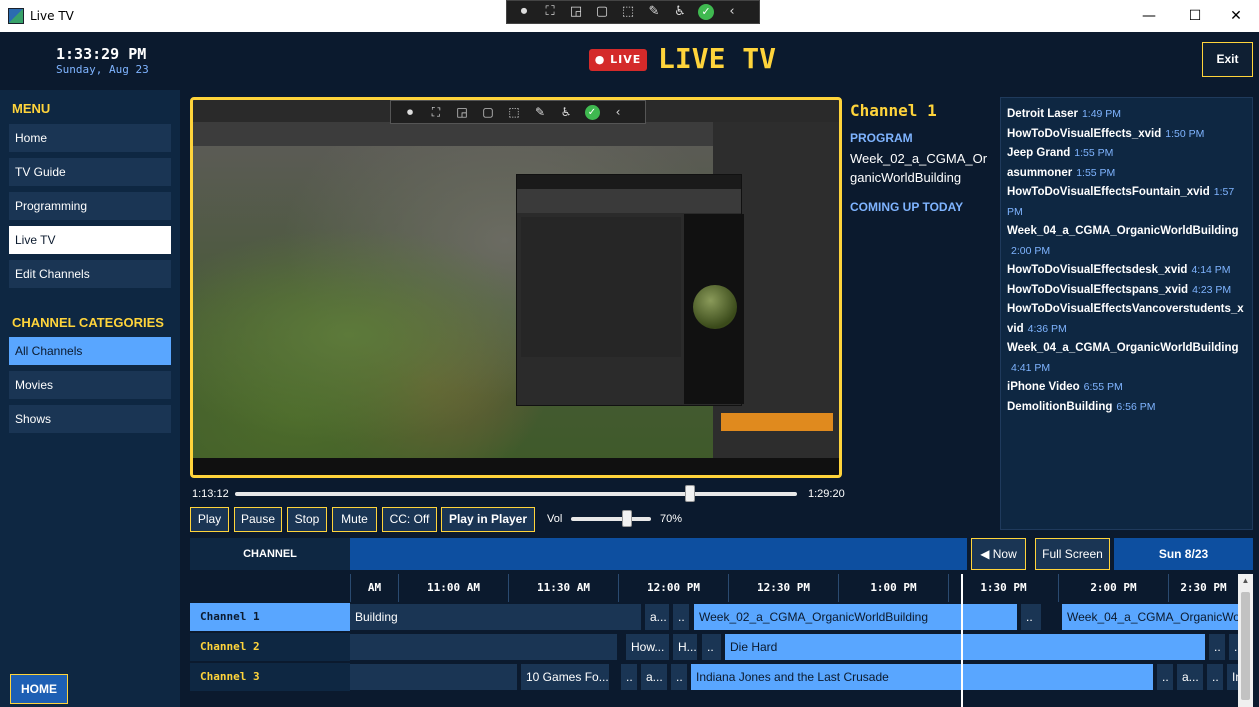 This screenshot has height=707, width=1259. I want to click on guide-program-cell: In, so click(1232, 677).